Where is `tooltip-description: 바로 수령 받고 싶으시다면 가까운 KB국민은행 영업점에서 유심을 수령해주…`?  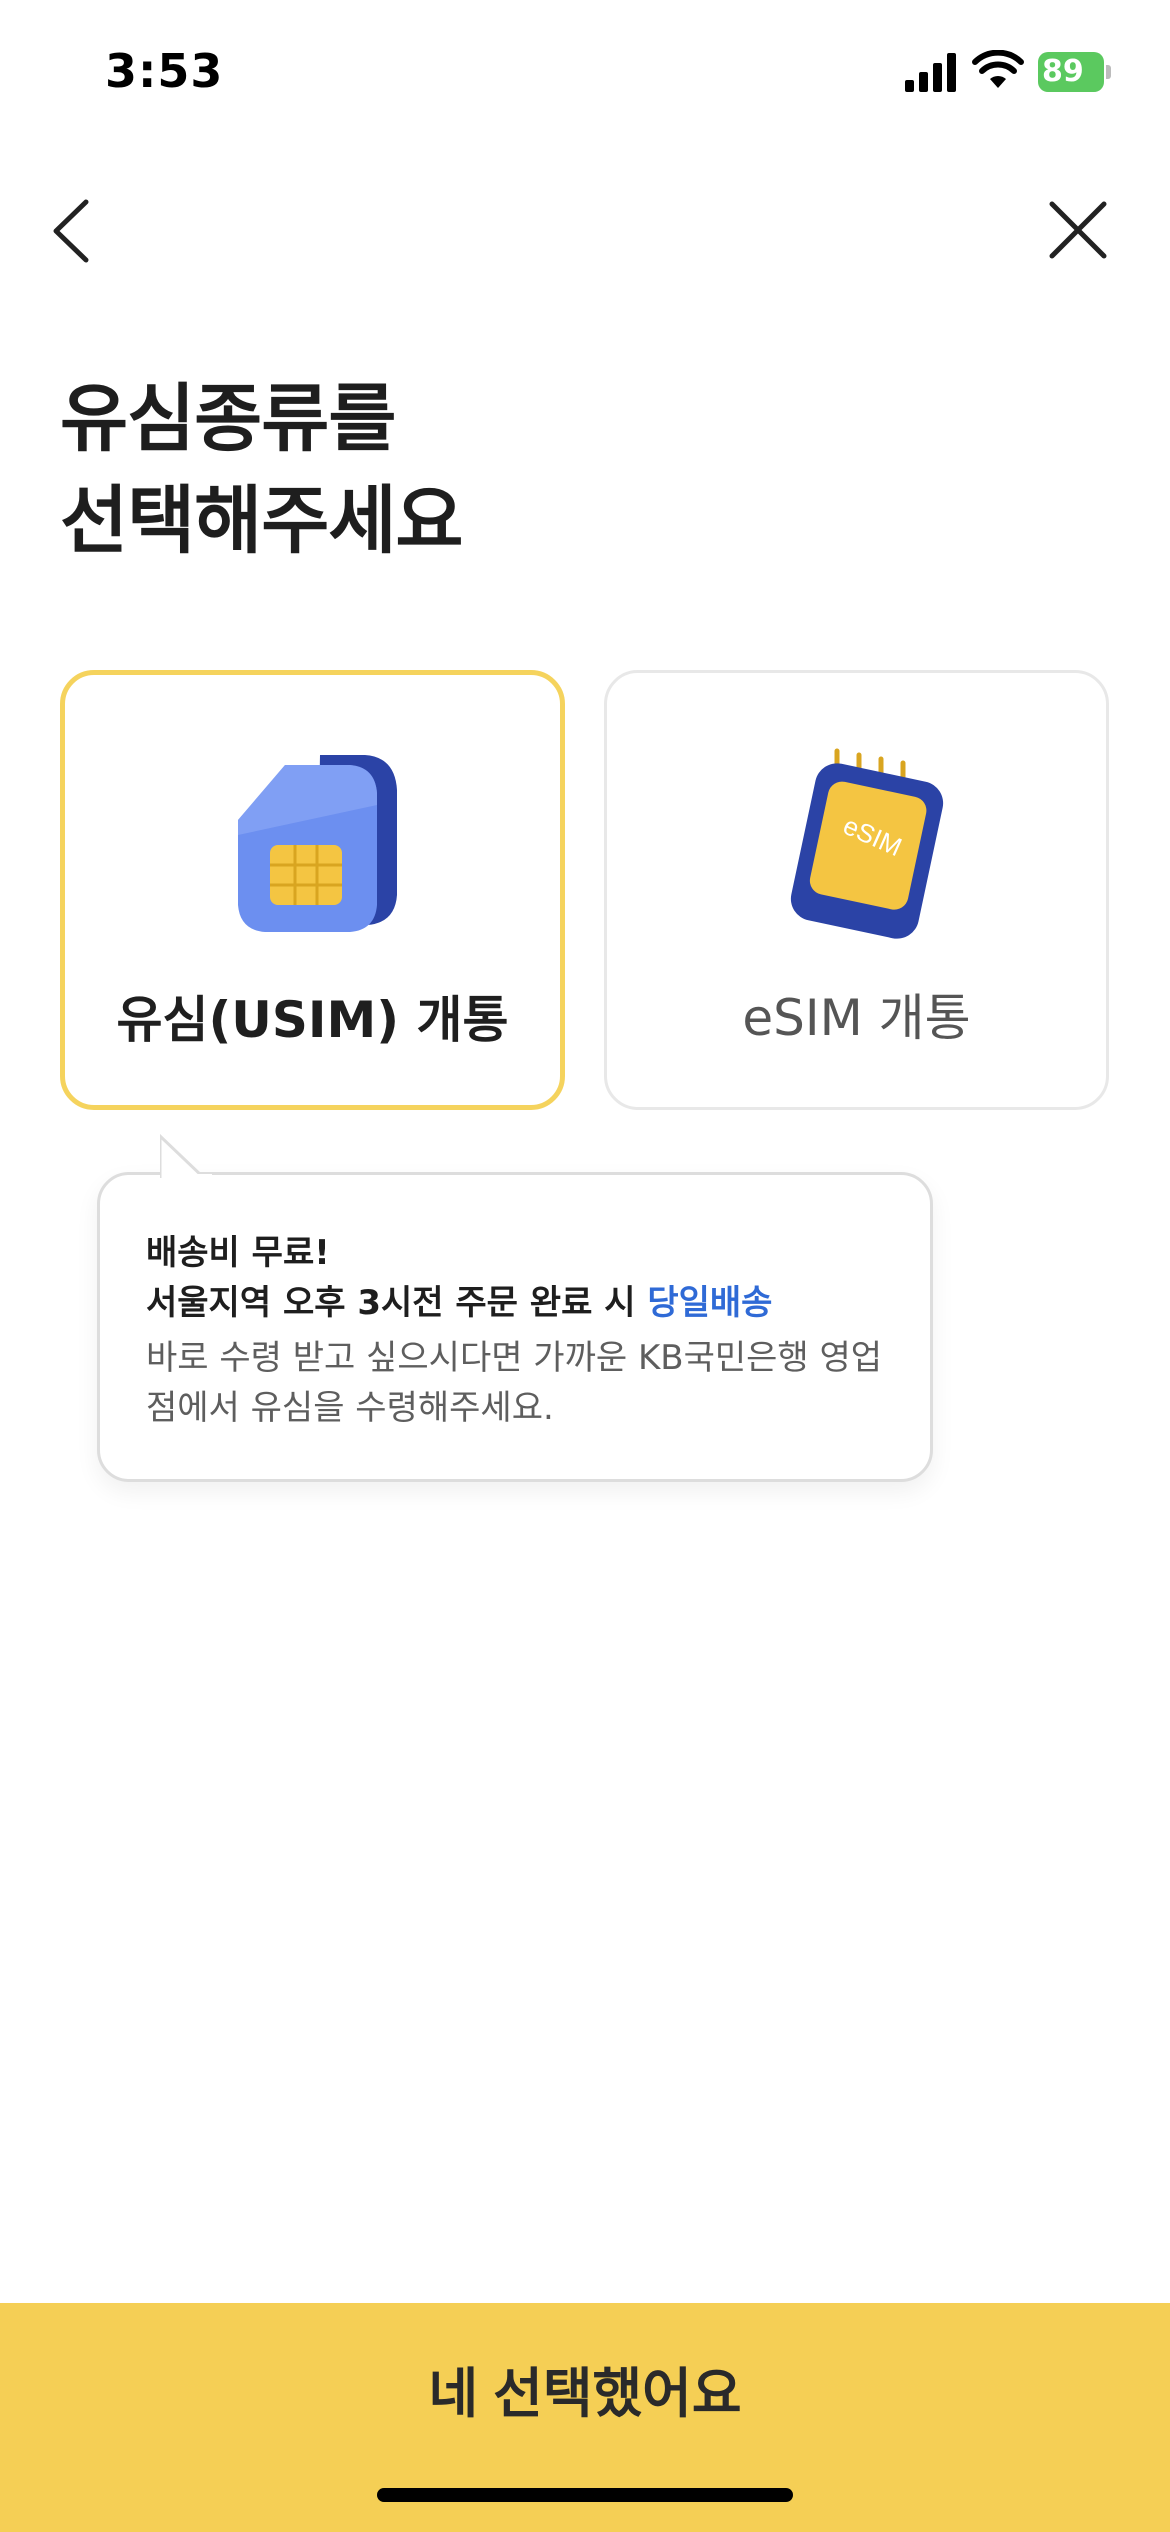
tooltip-description: 바로 수령 받고 싶으시다면 가까운 KB국민은행 영업점에서 유심을 수령해주… is located at coordinates (514, 1383).